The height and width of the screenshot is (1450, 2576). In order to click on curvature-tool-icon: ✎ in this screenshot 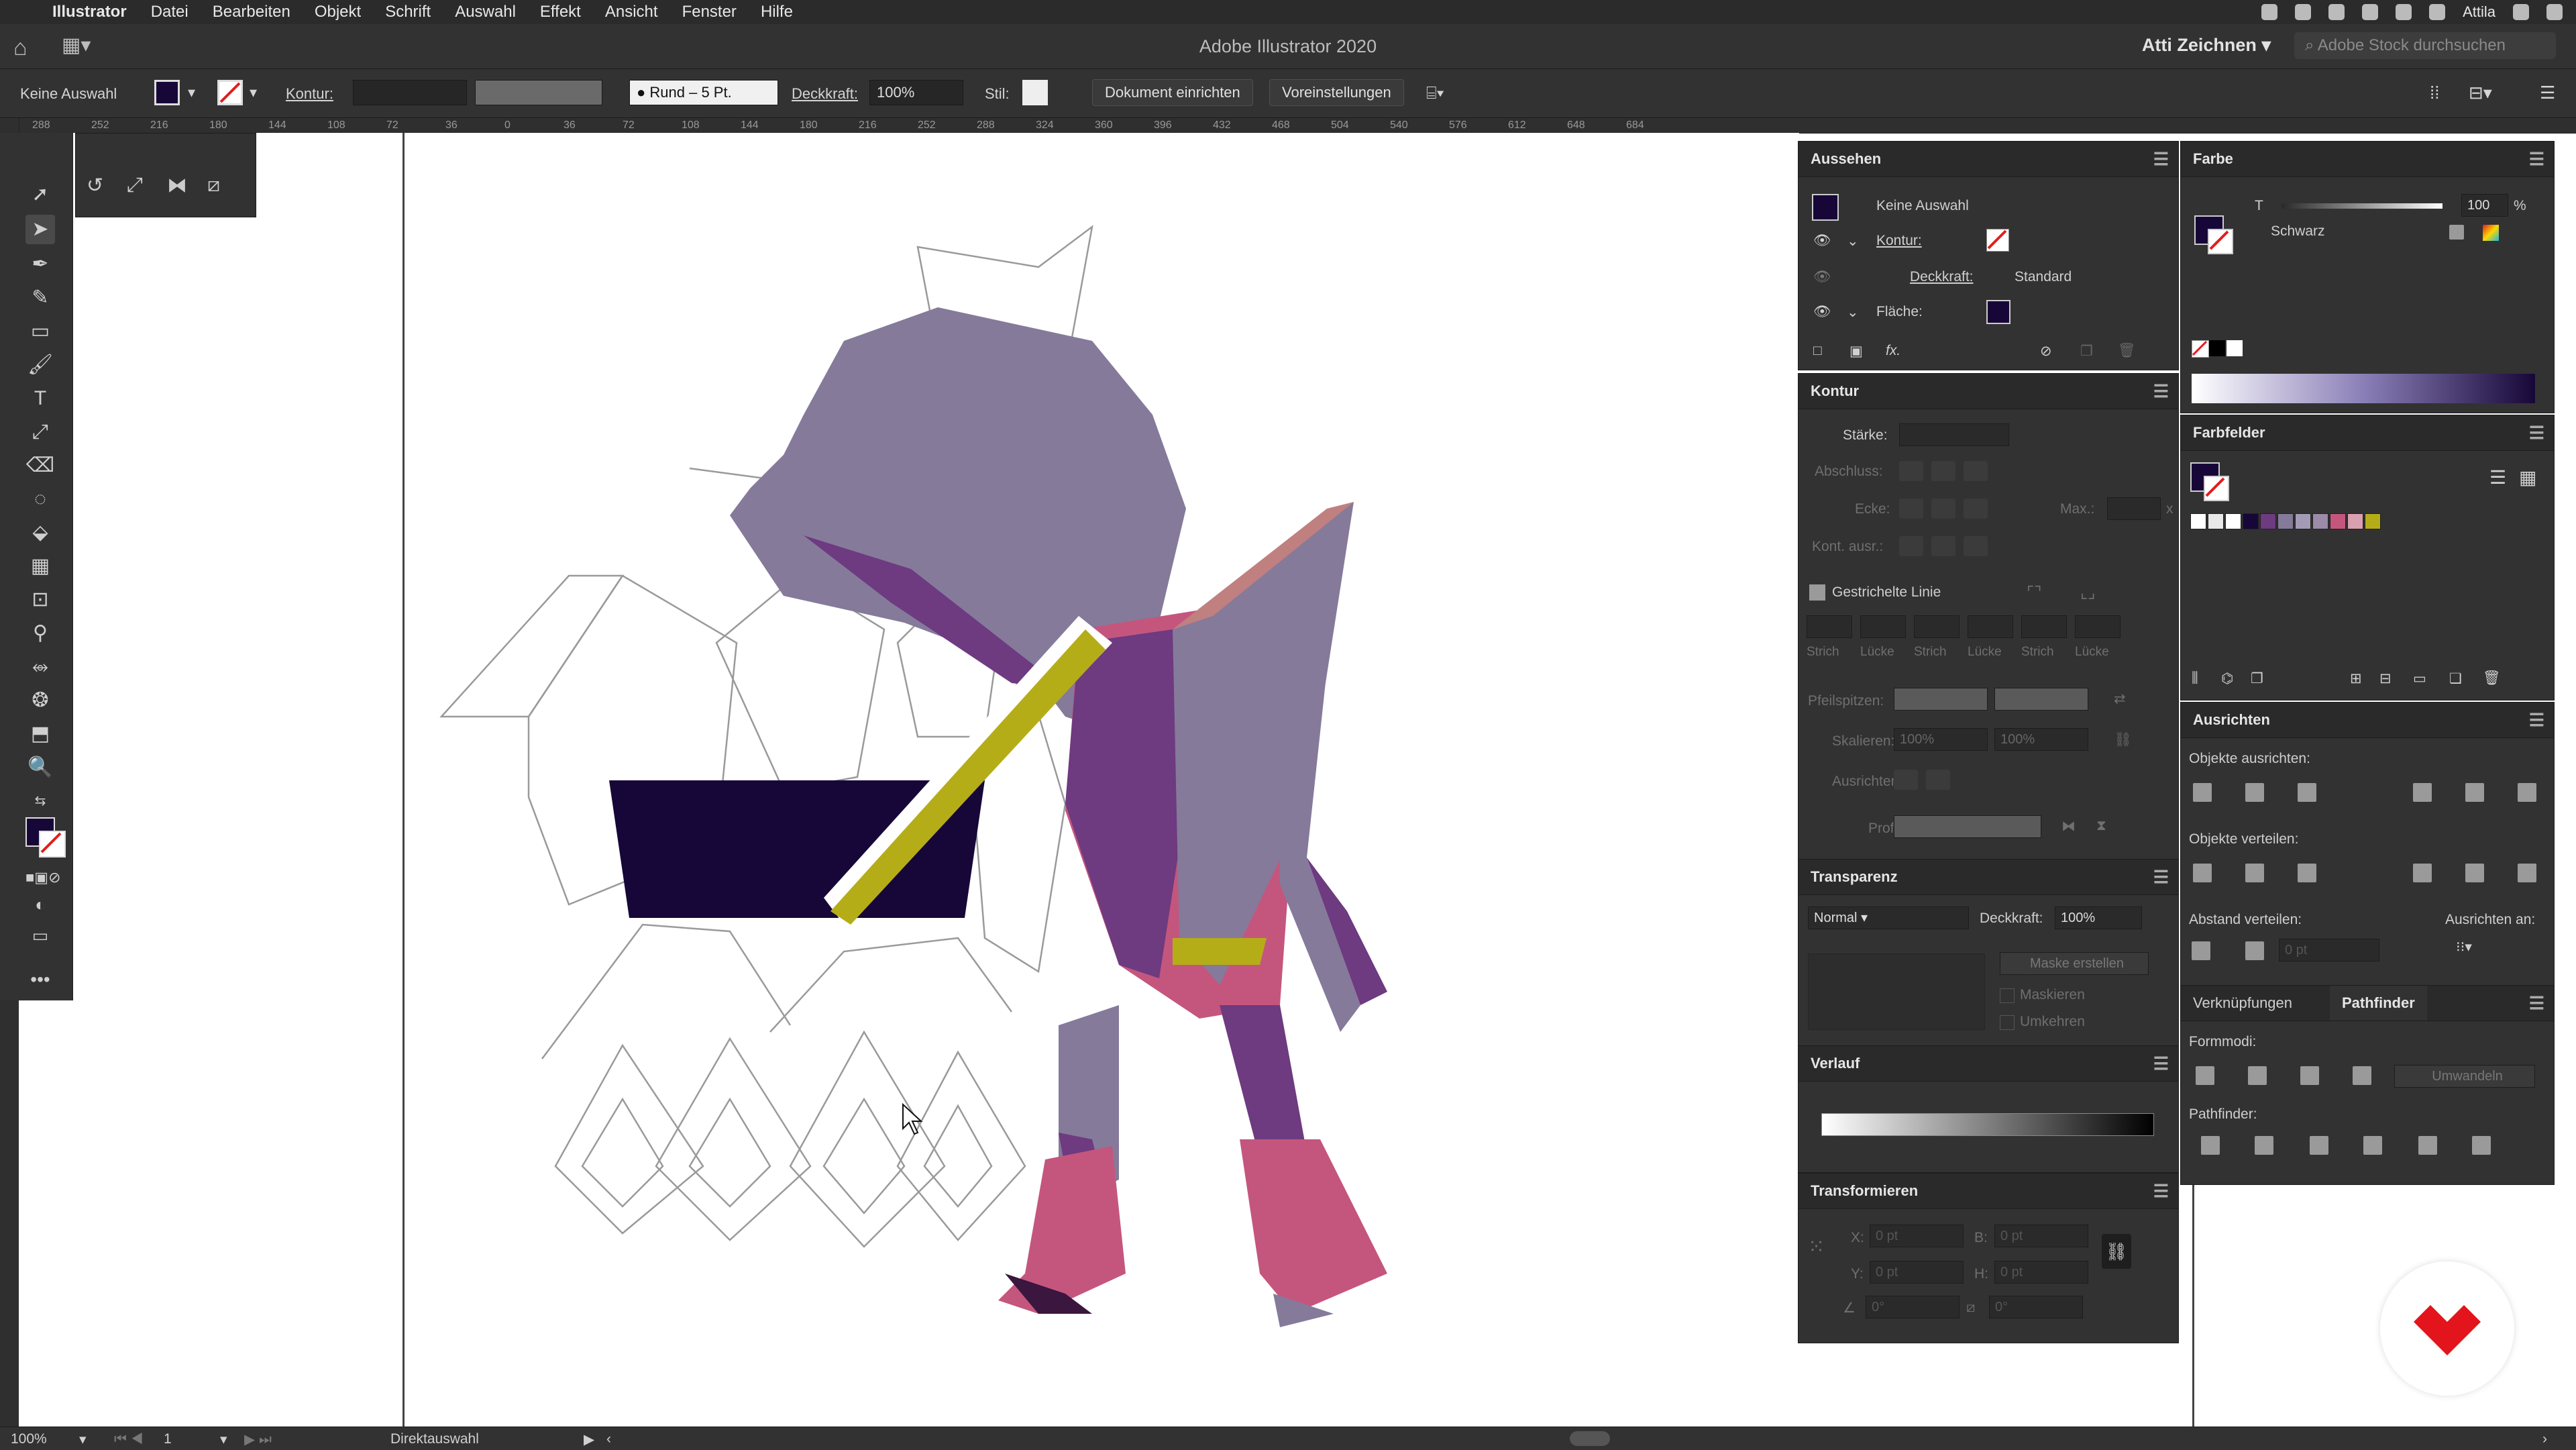, I will do `click(40, 298)`.